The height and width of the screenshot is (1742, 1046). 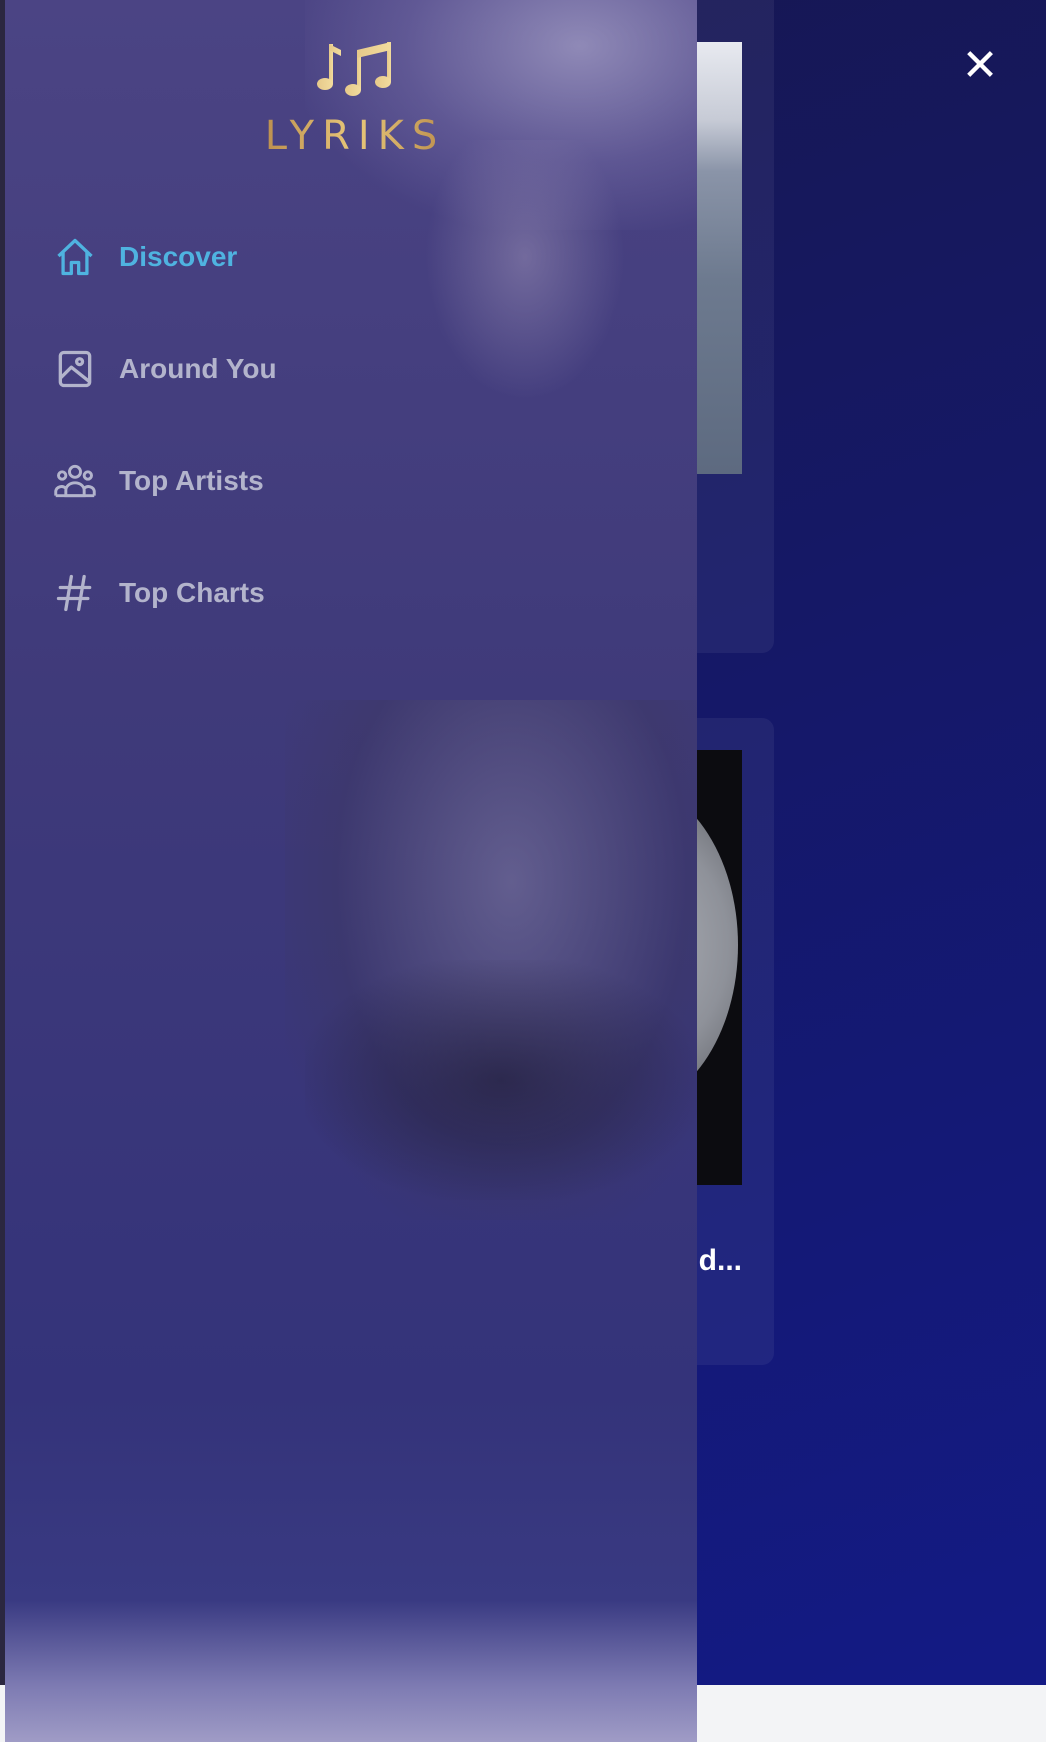 I want to click on sidebar-item-around-you: Around You, so click(x=165, y=369).